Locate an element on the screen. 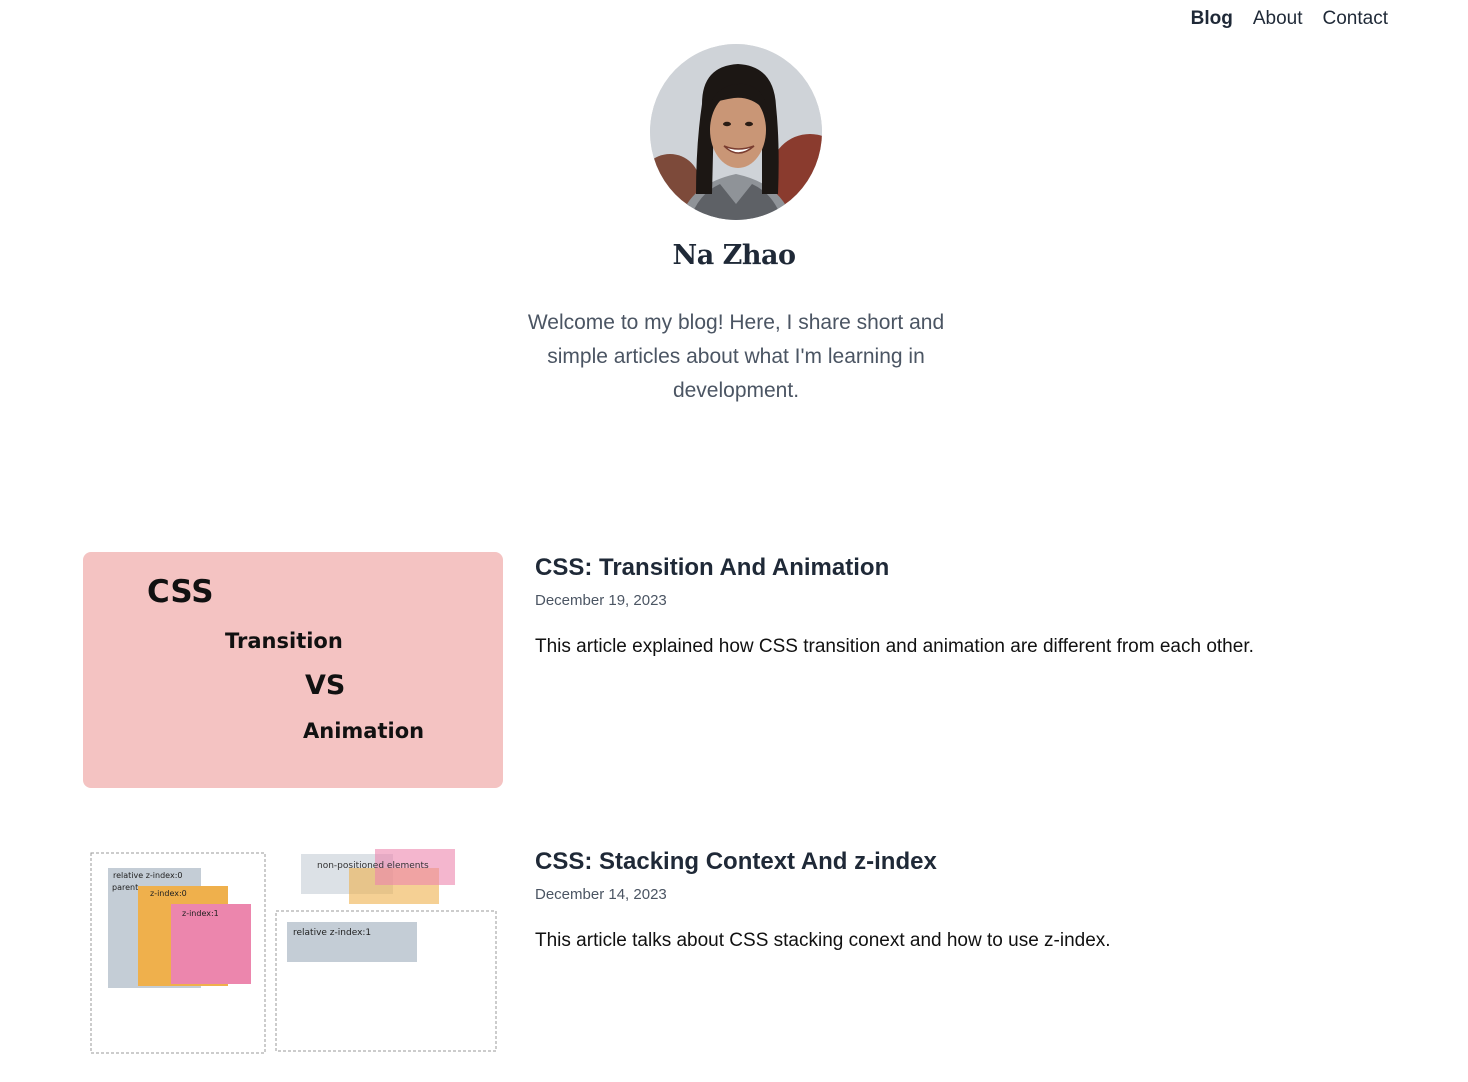 The image size is (1468, 1082). thumb-label-zindex-1: z-index:1 is located at coordinates (200, 913).